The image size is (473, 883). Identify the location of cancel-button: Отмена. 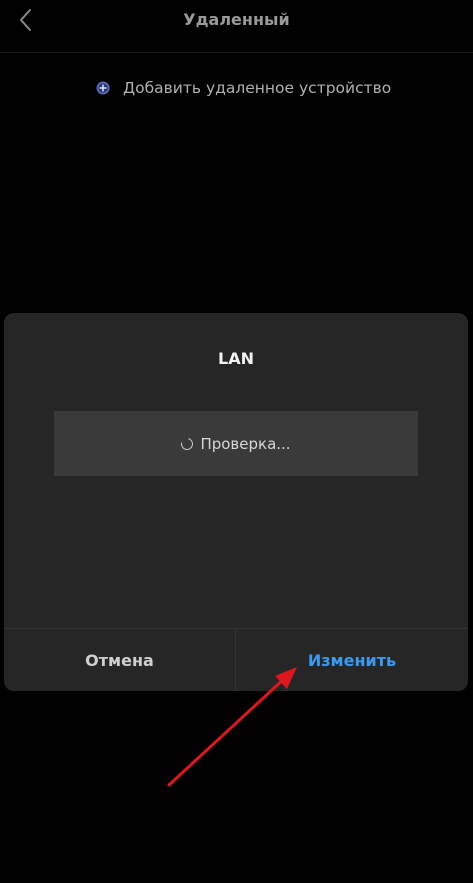
(119, 660).